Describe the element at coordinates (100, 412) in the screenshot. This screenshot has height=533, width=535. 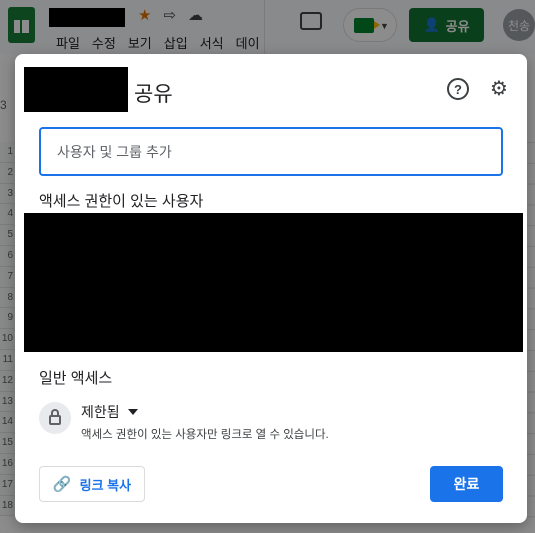
I see `access-level-label: 제한됨` at that location.